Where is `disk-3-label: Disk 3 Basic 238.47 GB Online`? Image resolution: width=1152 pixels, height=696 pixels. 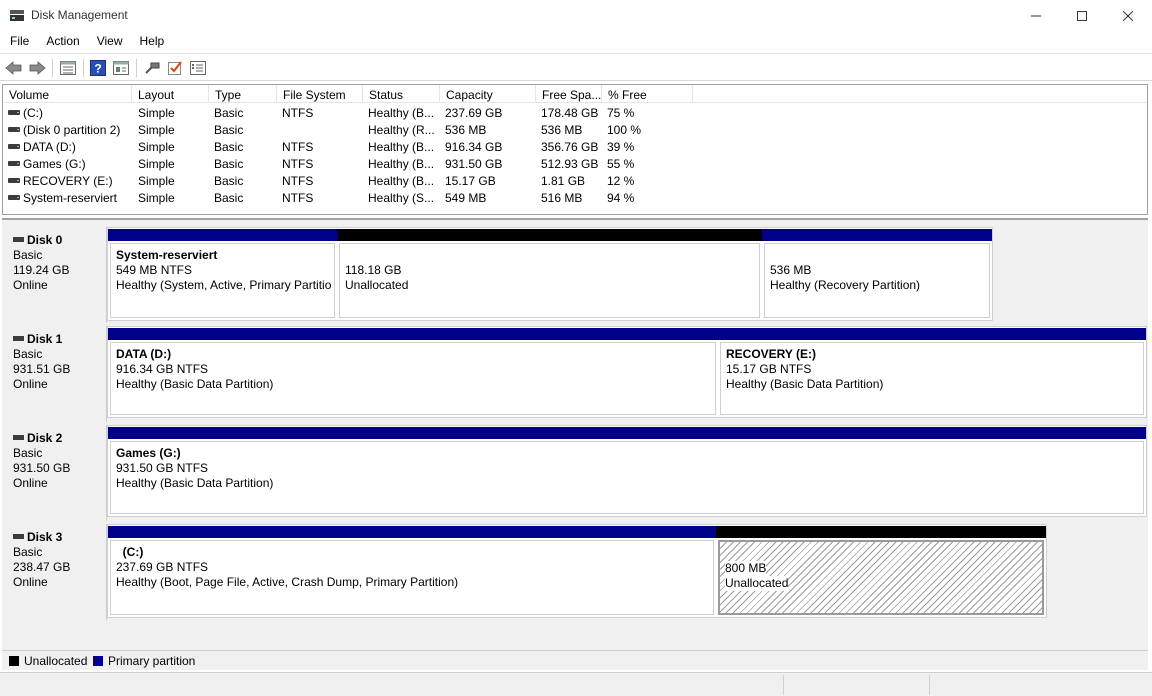
disk-3-label: Disk 3 Basic 238.47 GB Online is located at coordinates (56, 572).